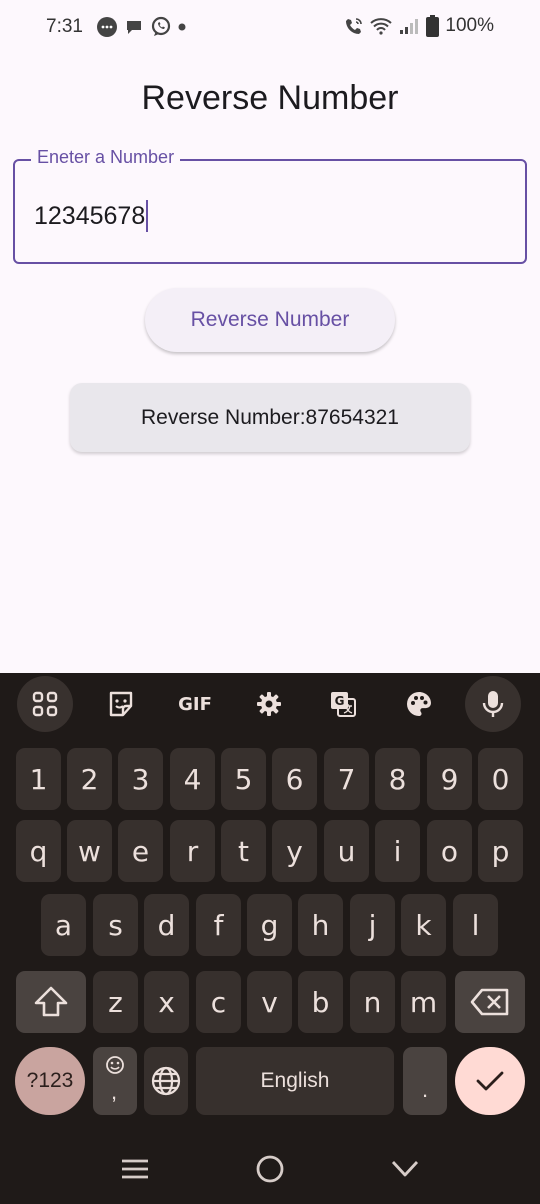 This screenshot has height=1204, width=540. Describe the element at coordinates (192, 779) in the screenshot. I see `key-4: 4` at that location.